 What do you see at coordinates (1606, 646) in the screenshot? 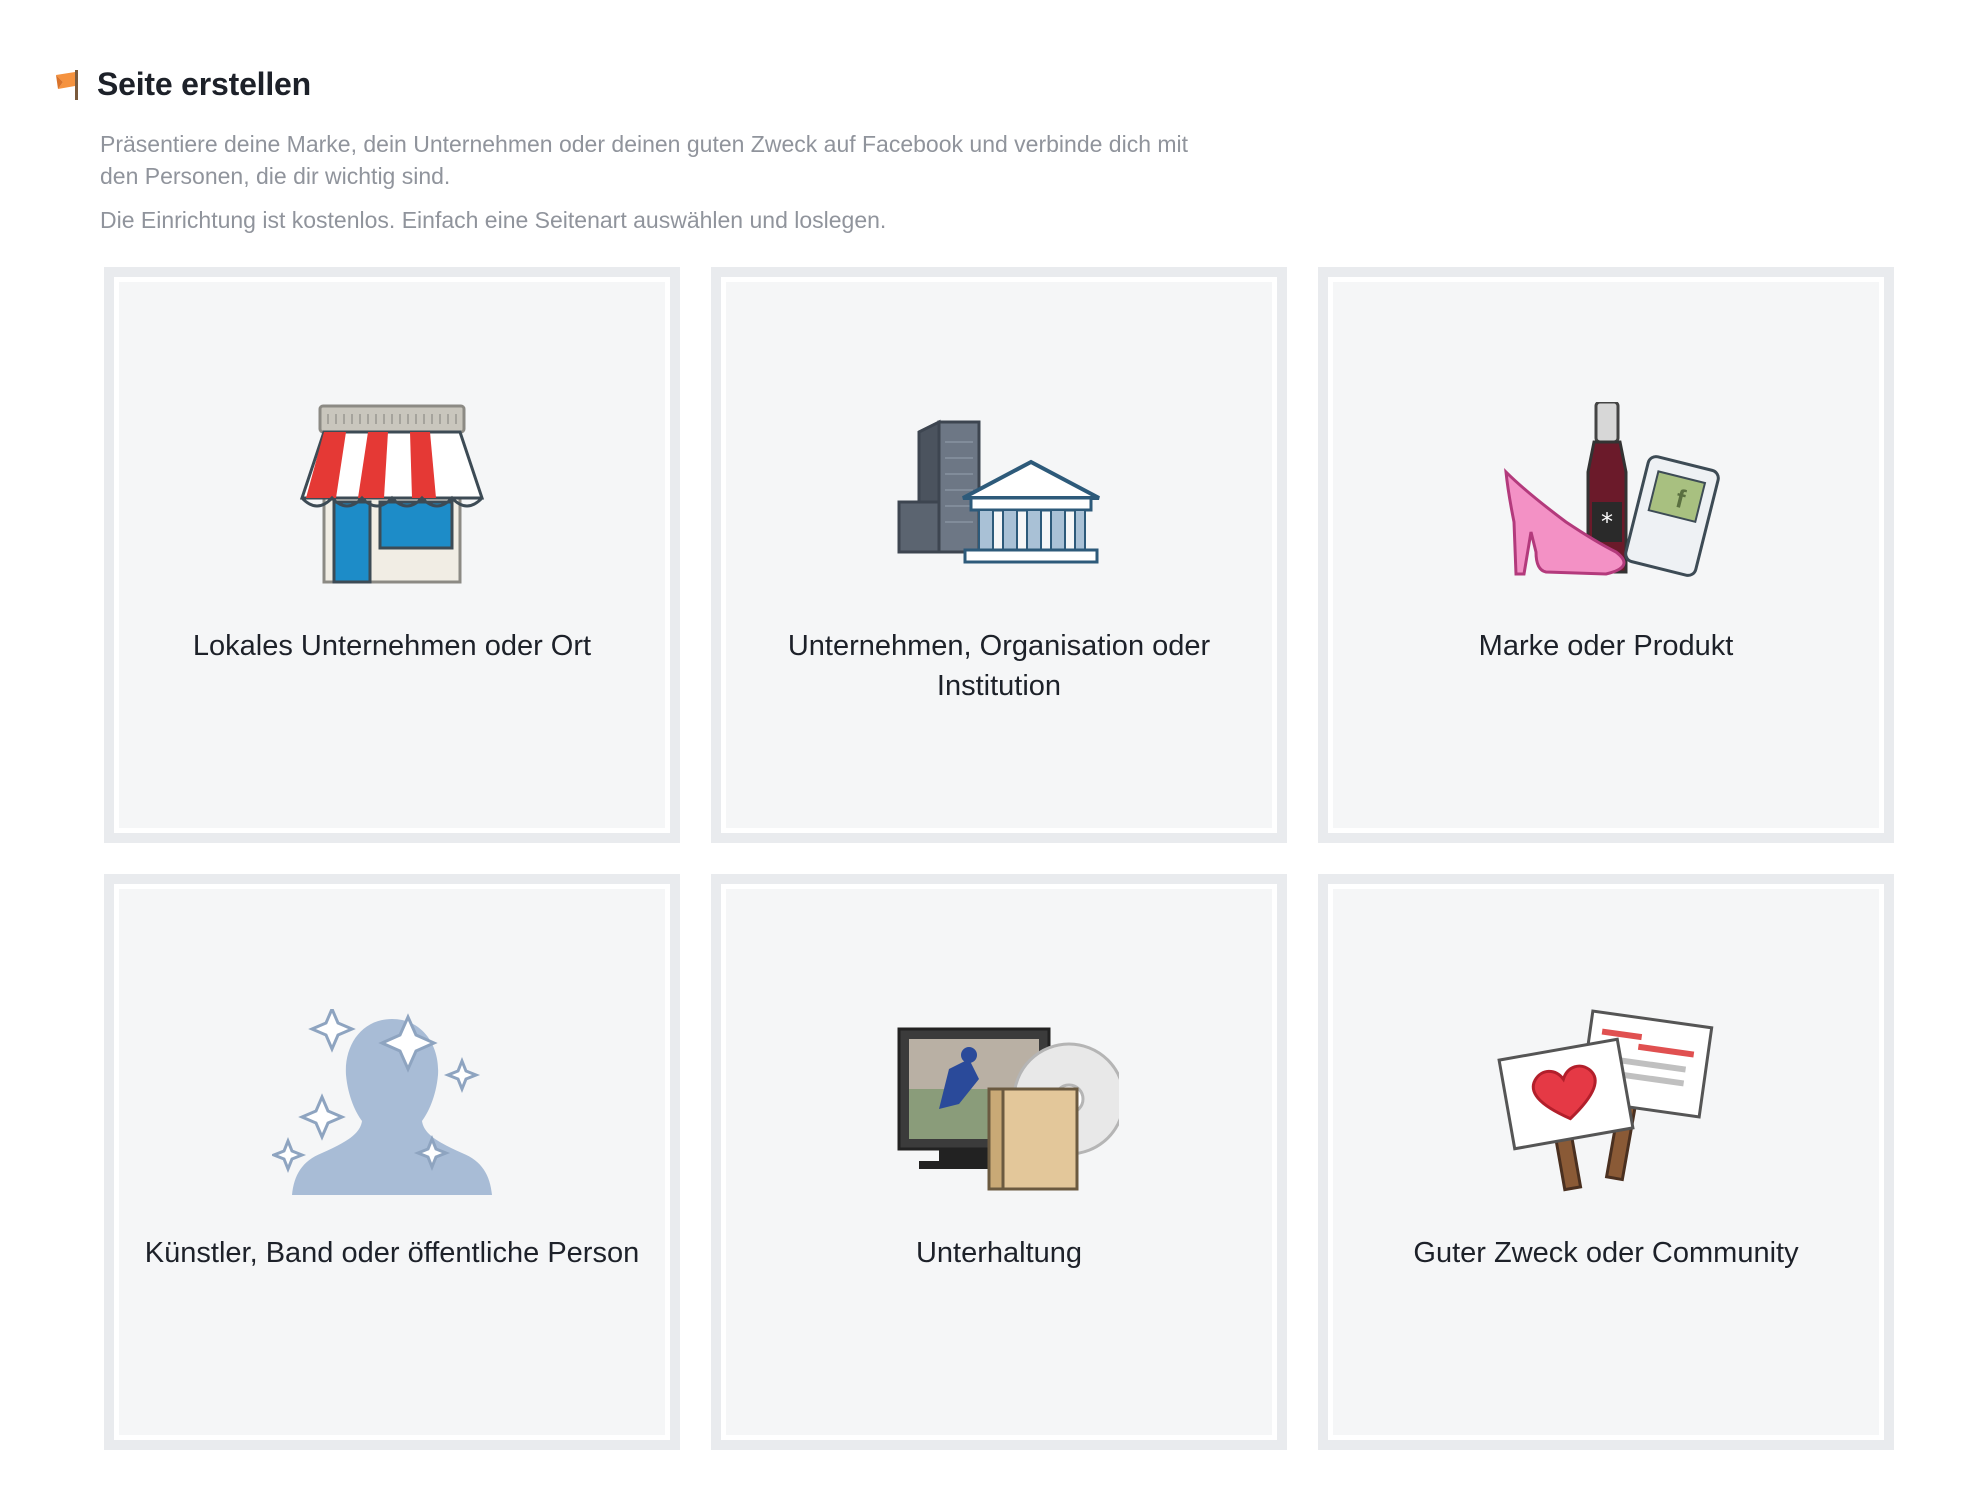
I see `category-label: Marke oder Produkt` at bounding box center [1606, 646].